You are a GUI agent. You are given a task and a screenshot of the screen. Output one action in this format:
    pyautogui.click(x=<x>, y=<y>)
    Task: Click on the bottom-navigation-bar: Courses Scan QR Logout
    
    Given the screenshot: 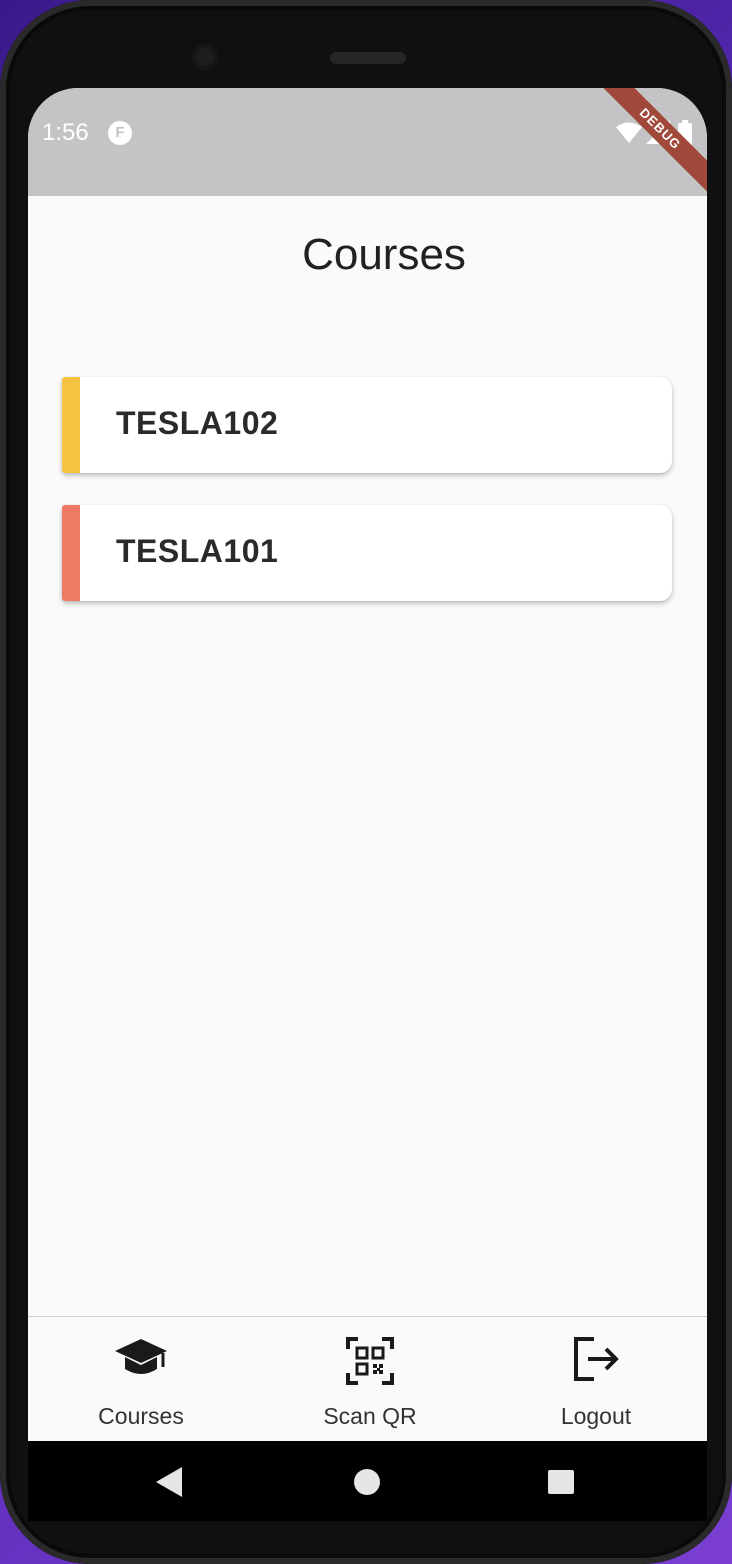 What is the action you would take?
    pyautogui.click(x=367, y=1378)
    